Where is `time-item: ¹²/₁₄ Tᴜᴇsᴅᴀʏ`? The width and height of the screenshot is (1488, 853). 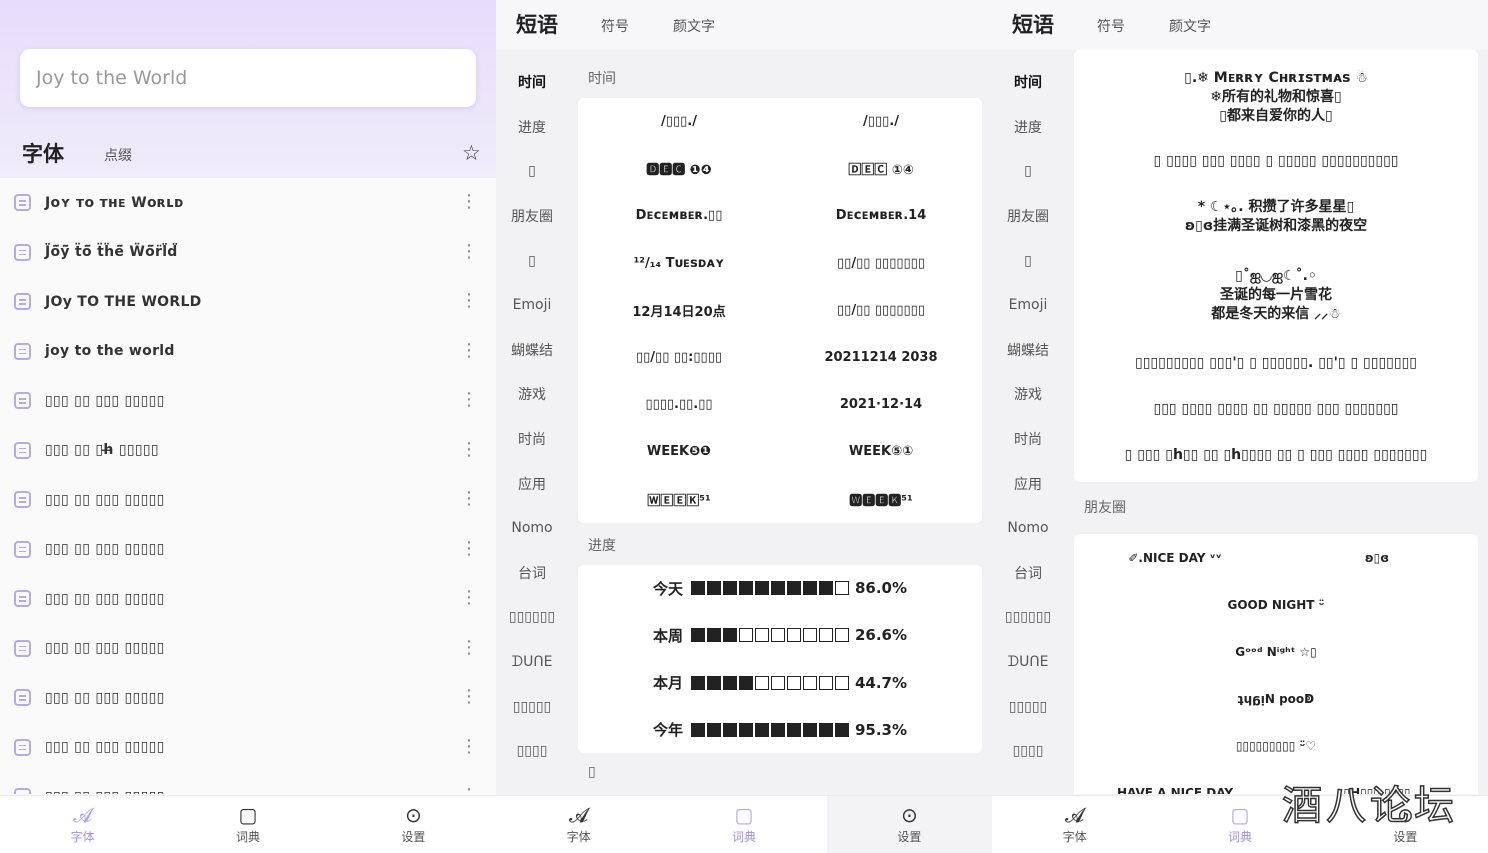 time-item: ¹²/₁₄ Tᴜᴇsᴅᴀʏ is located at coordinates (679, 263).